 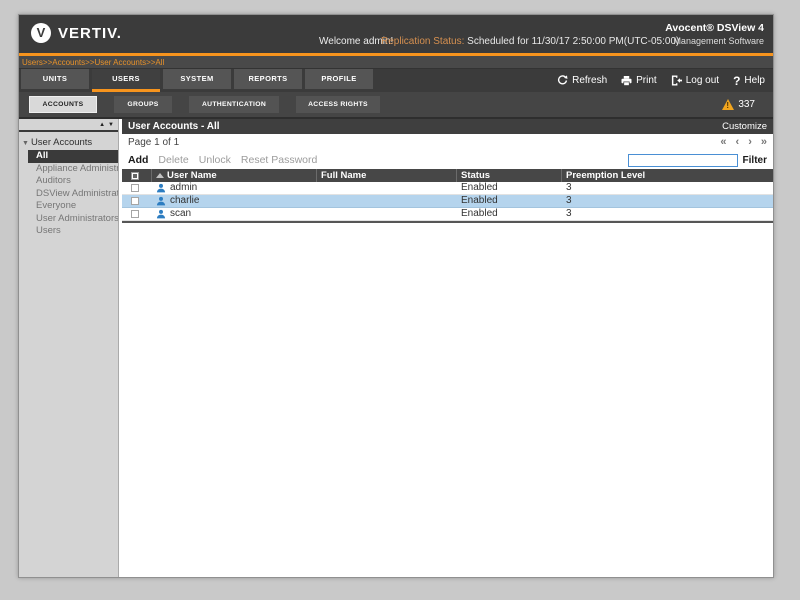 I want to click on header-checkbox-cell, so click(x=137, y=175).